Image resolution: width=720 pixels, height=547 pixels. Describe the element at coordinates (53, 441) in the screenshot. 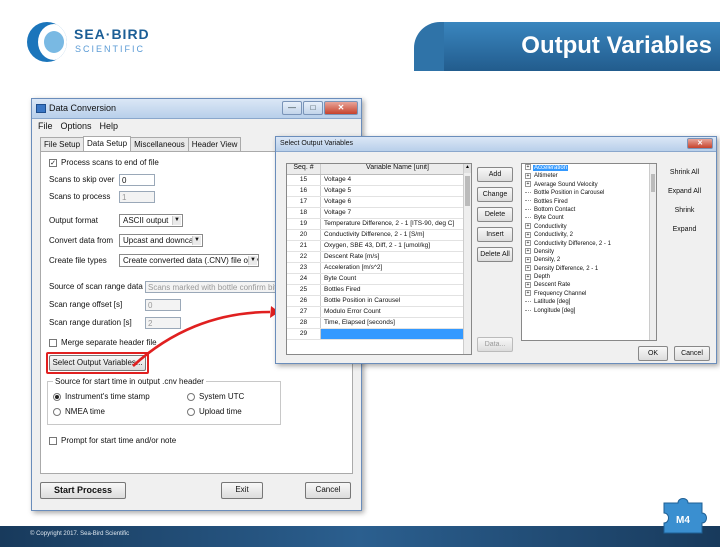

I see `prompt-checkbox` at that location.